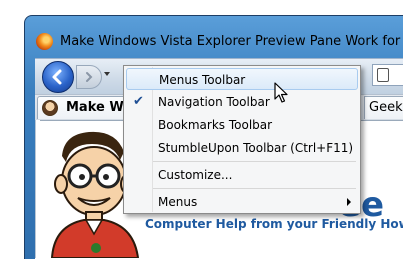 Image resolution: width=403 pixels, height=259 pixels. What do you see at coordinates (215, 125) in the screenshot?
I see `menu-item-label: Bookmarks Toolbar` at bounding box center [215, 125].